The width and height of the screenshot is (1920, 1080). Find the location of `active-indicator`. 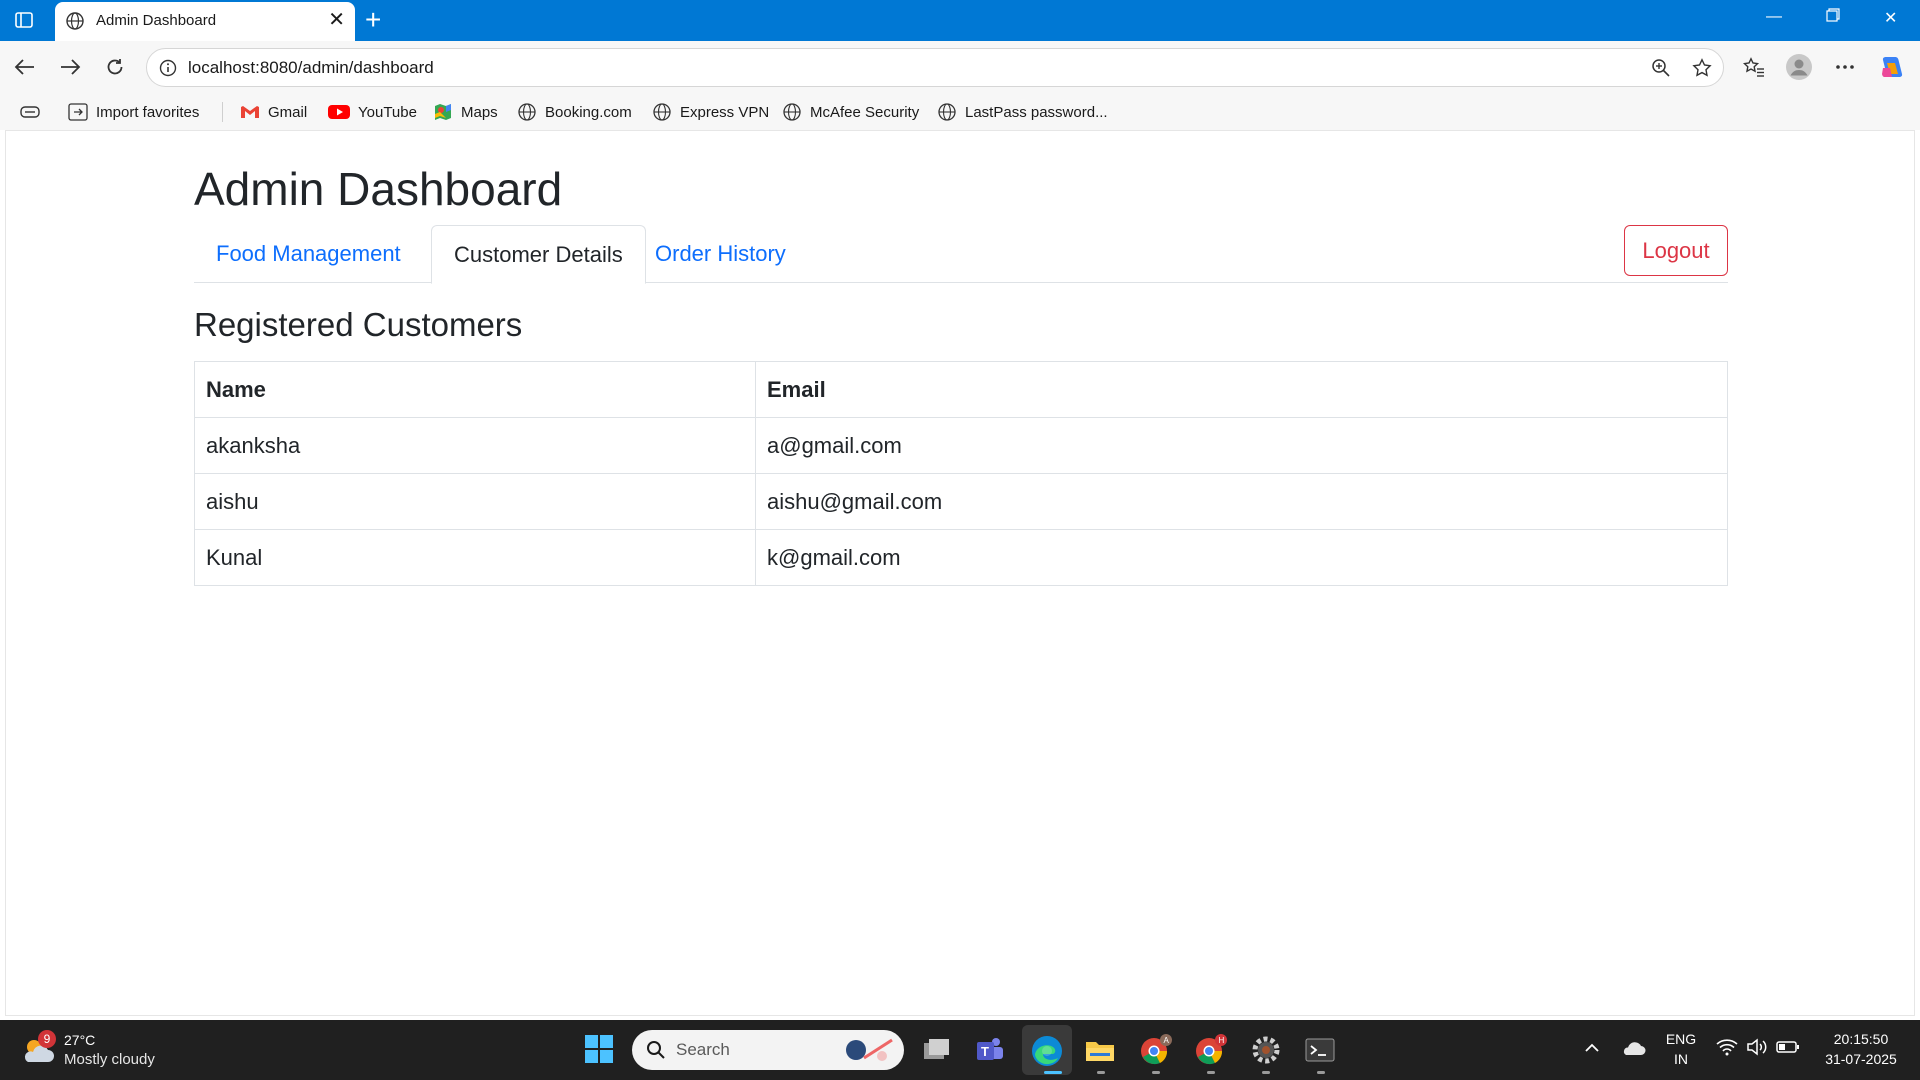

active-indicator is located at coordinates (1053, 1072).